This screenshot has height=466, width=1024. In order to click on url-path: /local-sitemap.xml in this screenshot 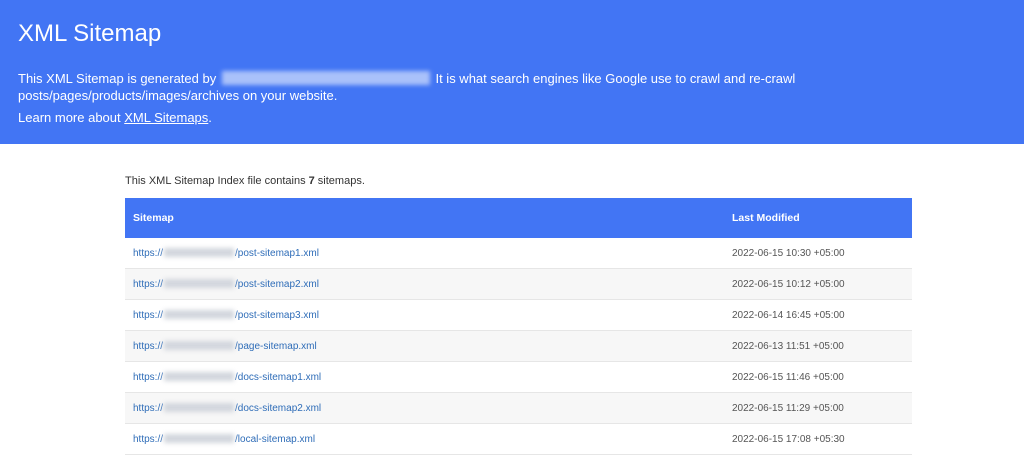, I will do `click(275, 439)`.